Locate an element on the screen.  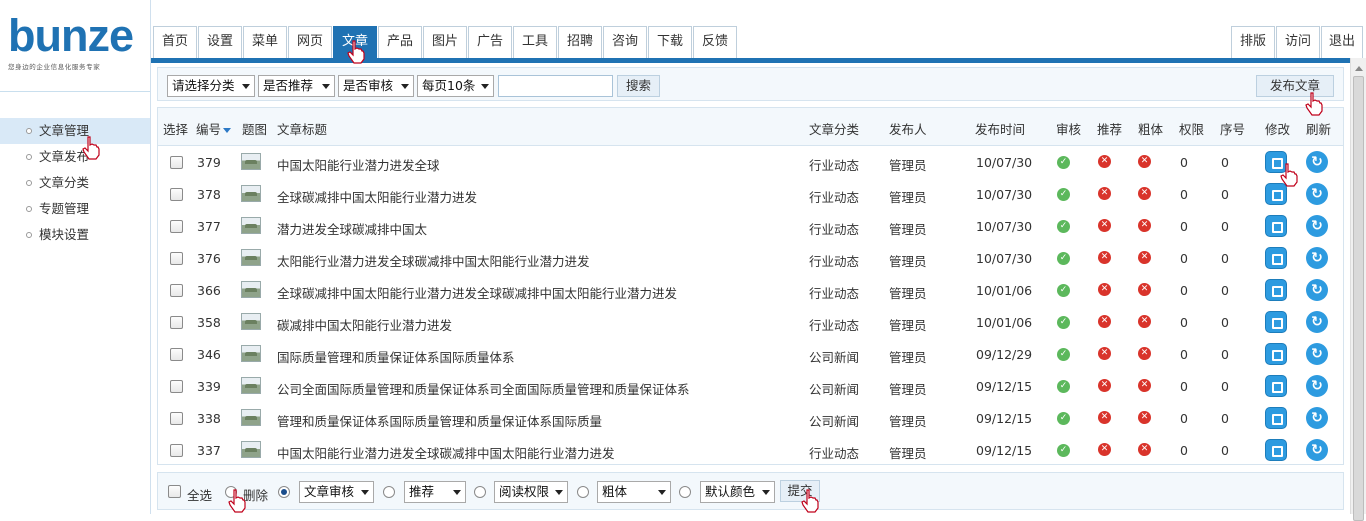
row-title: 太阳能行业潜力进发全球碳减排中国太阳能行业潜力进发 is located at coordinates (433, 260).